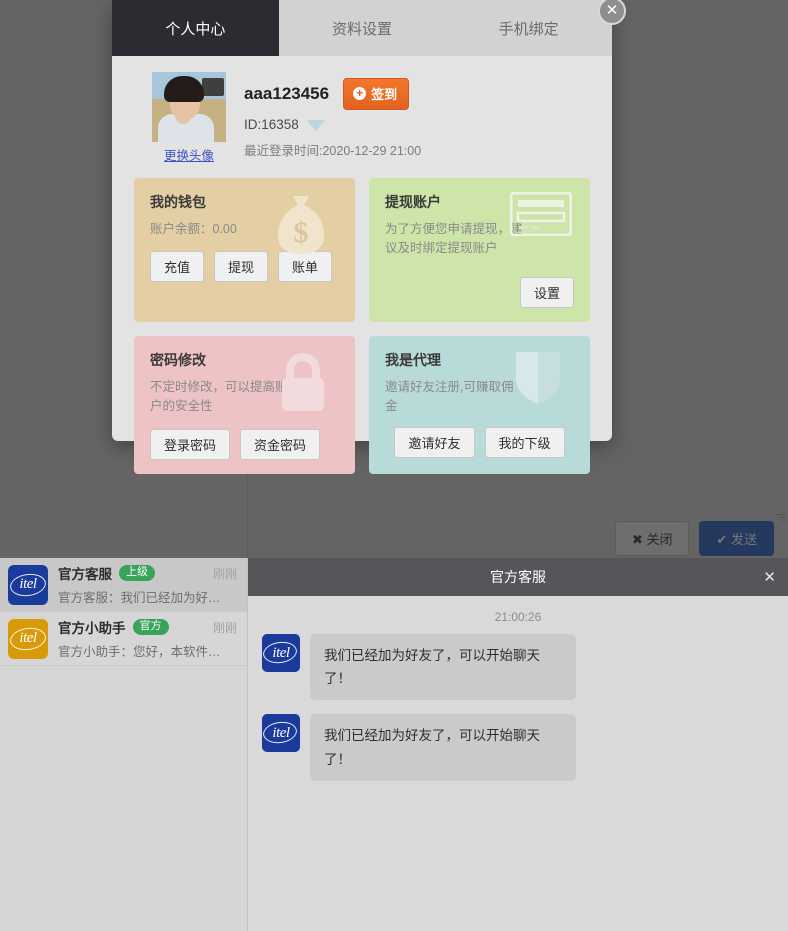 The image size is (788, 931). Describe the element at coordinates (189, 154) in the screenshot. I see `change-avatar-link: 更换头像` at that location.